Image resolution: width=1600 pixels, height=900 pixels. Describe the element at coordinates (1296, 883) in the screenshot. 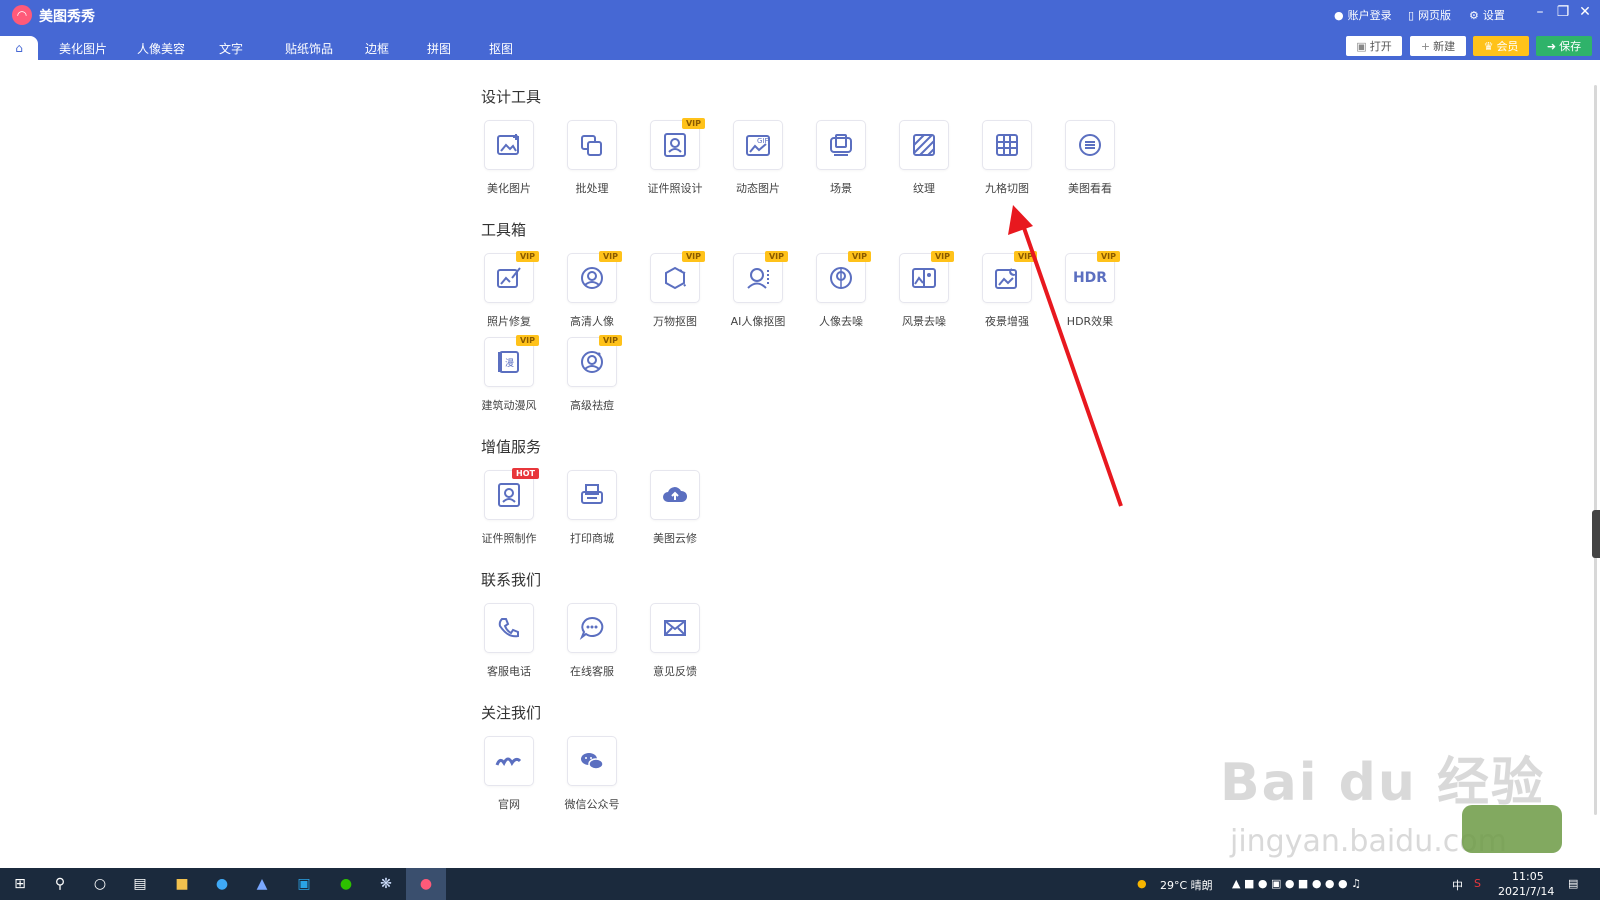

I see `system-tray-icons: ▲ ■ ● ▣ ● ■ ● ● ● ♫` at that location.